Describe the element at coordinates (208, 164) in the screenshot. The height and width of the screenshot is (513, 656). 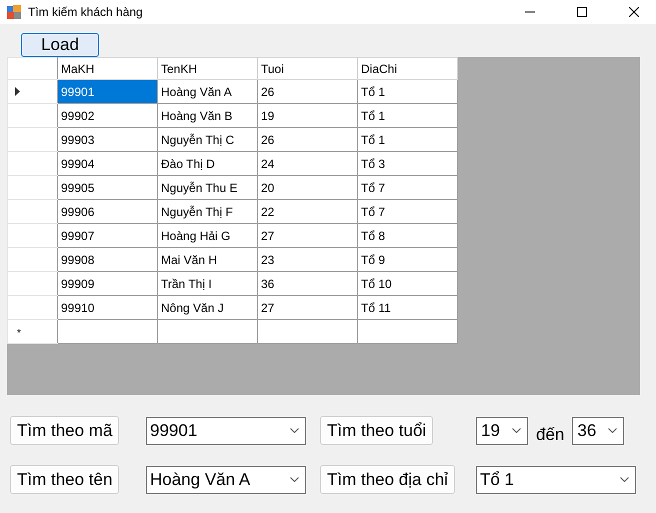
I see `table-cell: Đào Thị D` at that location.